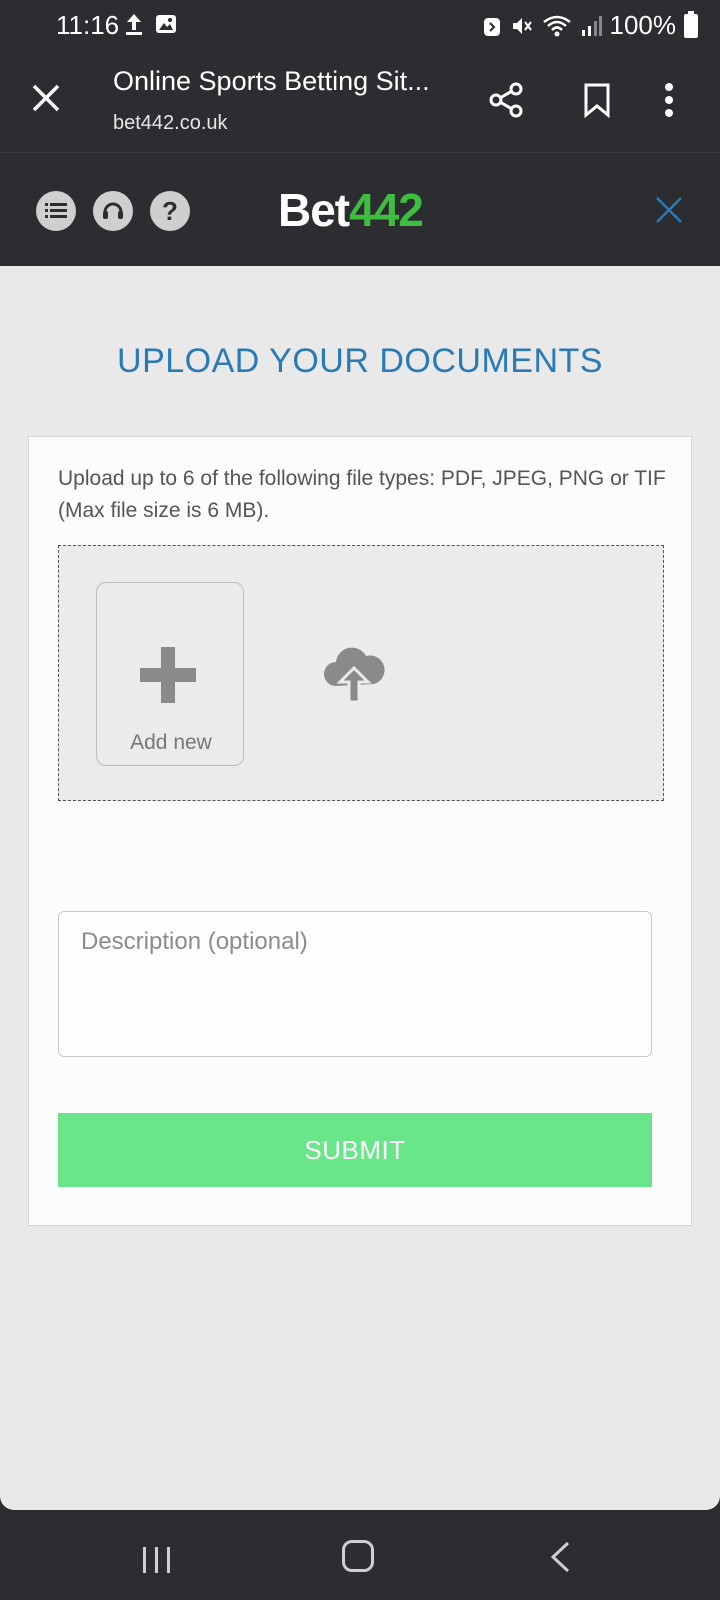 This screenshot has width=720, height=1600. What do you see at coordinates (643, 25) in the screenshot?
I see `battery-percent: 100%` at bounding box center [643, 25].